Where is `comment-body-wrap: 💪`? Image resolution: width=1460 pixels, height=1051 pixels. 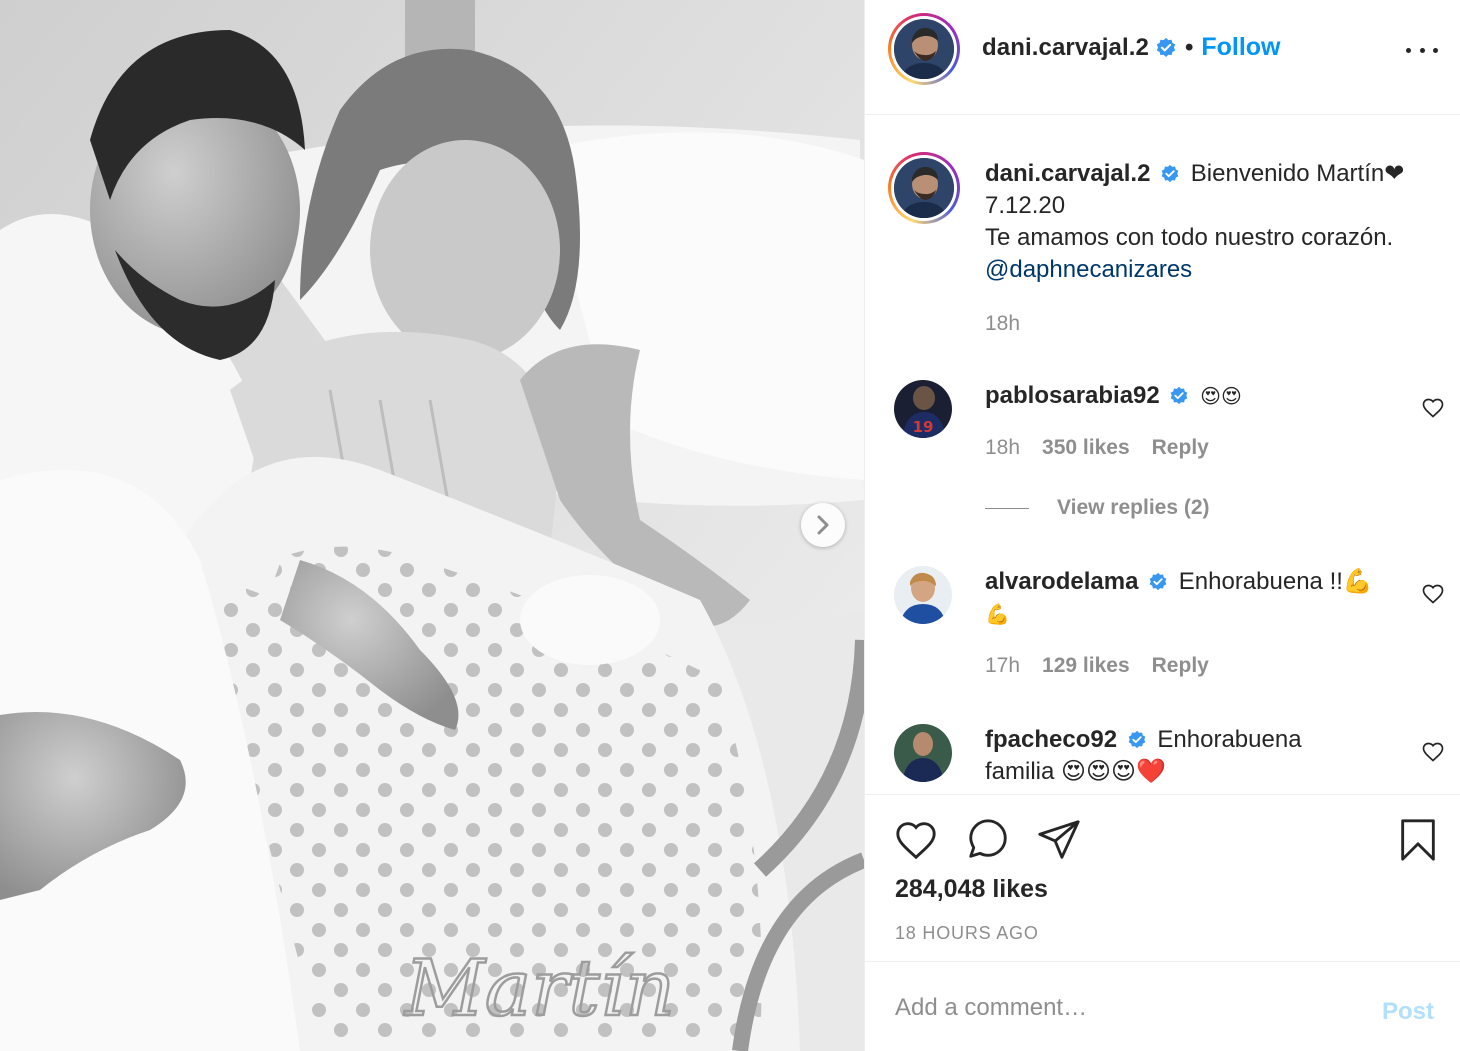
comment-body-wrap: 💪 is located at coordinates (997, 614).